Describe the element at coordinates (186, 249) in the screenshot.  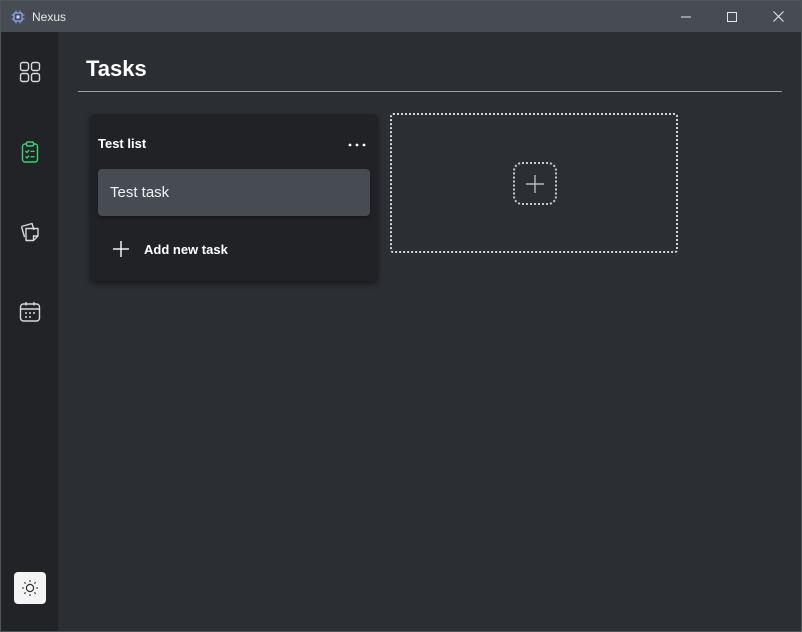
I see `add-task-label: Add new task` at that location.